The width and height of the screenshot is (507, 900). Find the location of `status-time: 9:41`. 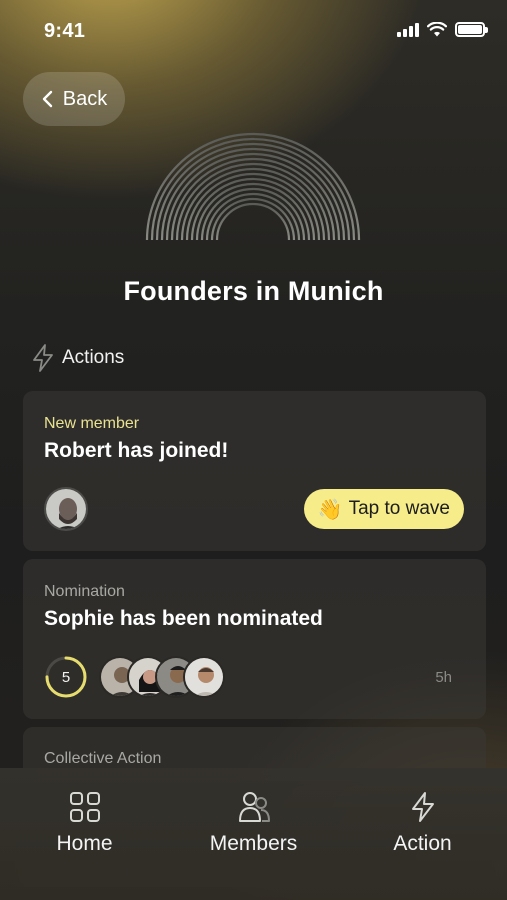

status-time: 9:41 is located at coordinates (65, 31).